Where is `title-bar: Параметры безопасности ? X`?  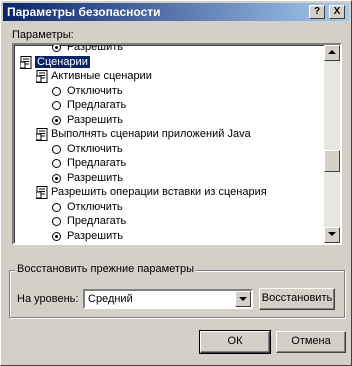
title-bar: Параметры безопасности ? X is located at coordinates (176, 12).